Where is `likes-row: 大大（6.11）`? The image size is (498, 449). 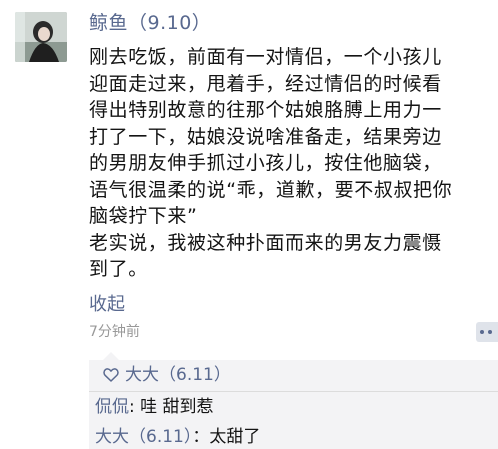 likes-row: 大大（6.11） is located at coordinates (167, 375).